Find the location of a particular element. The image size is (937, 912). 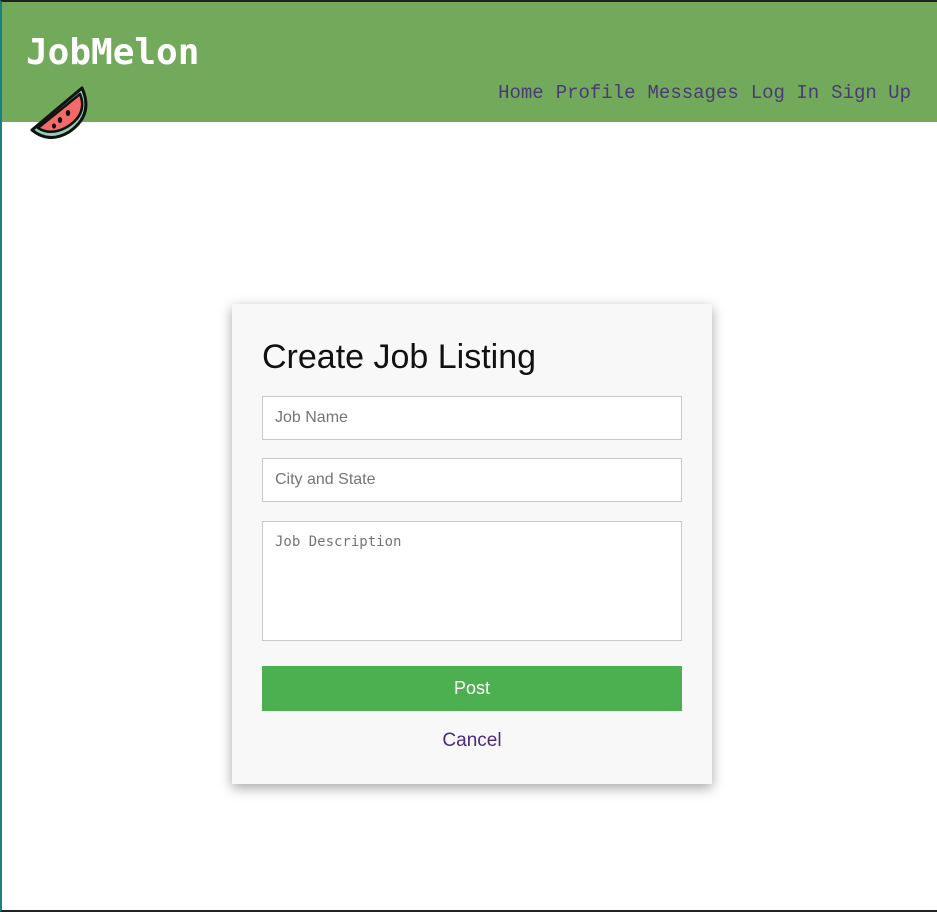

main-nav: Home Profile Messages Log In Sign Up is located at coordinates (704, 93).